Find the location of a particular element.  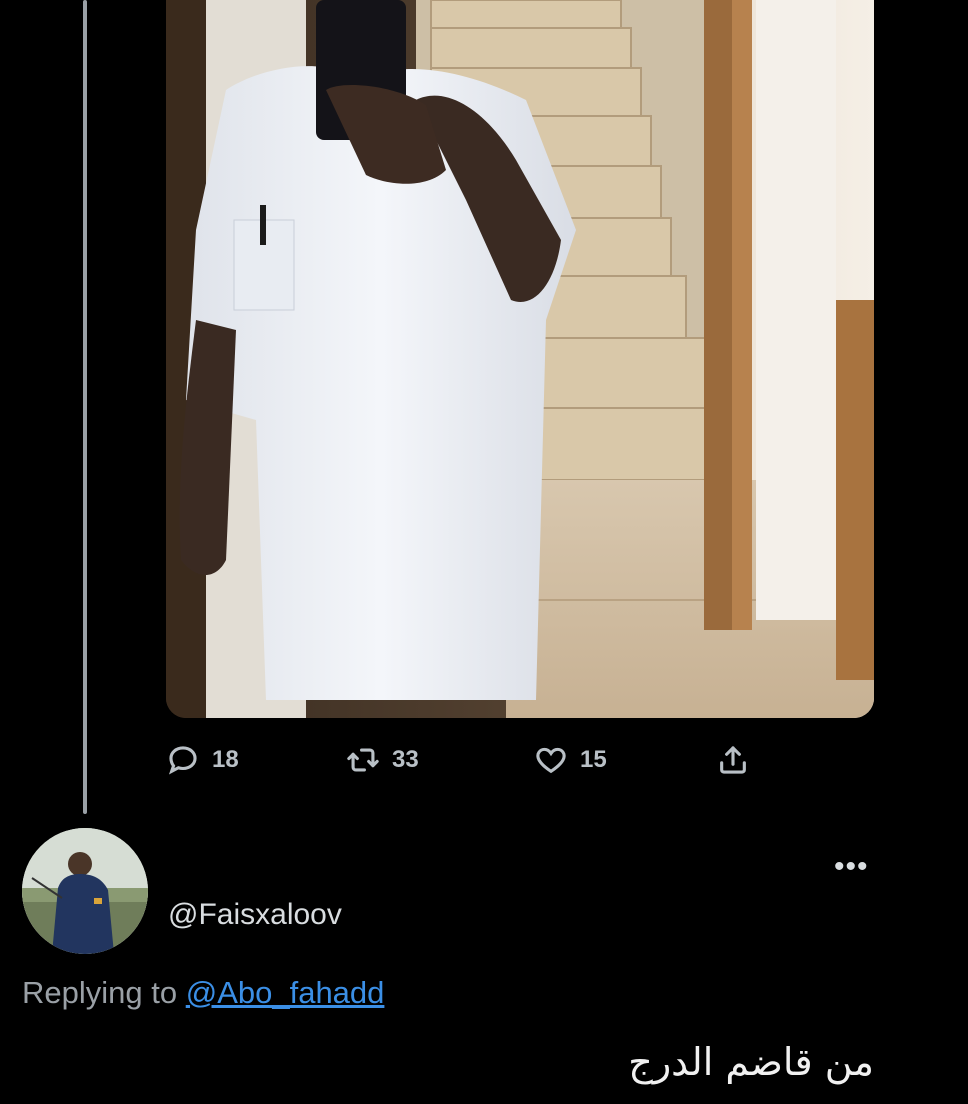

retweet-button: 33 is located at coordinates (382, 760).